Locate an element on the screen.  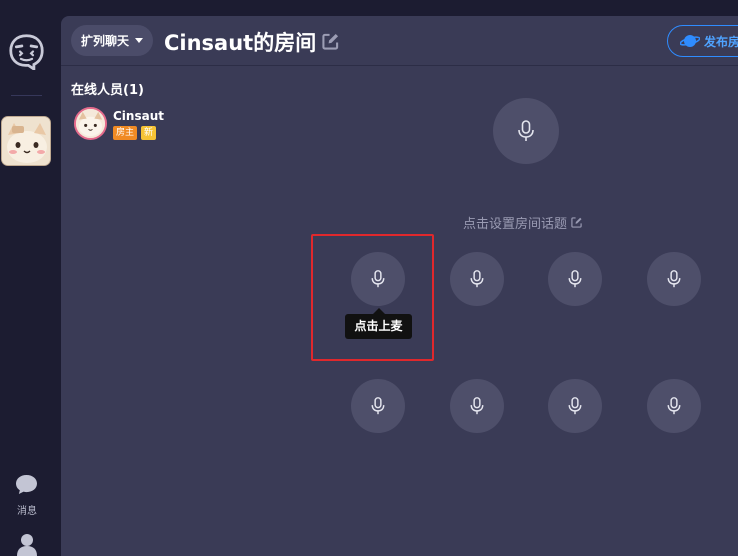
cat-avatar-image is located at coordinates (26, 141).